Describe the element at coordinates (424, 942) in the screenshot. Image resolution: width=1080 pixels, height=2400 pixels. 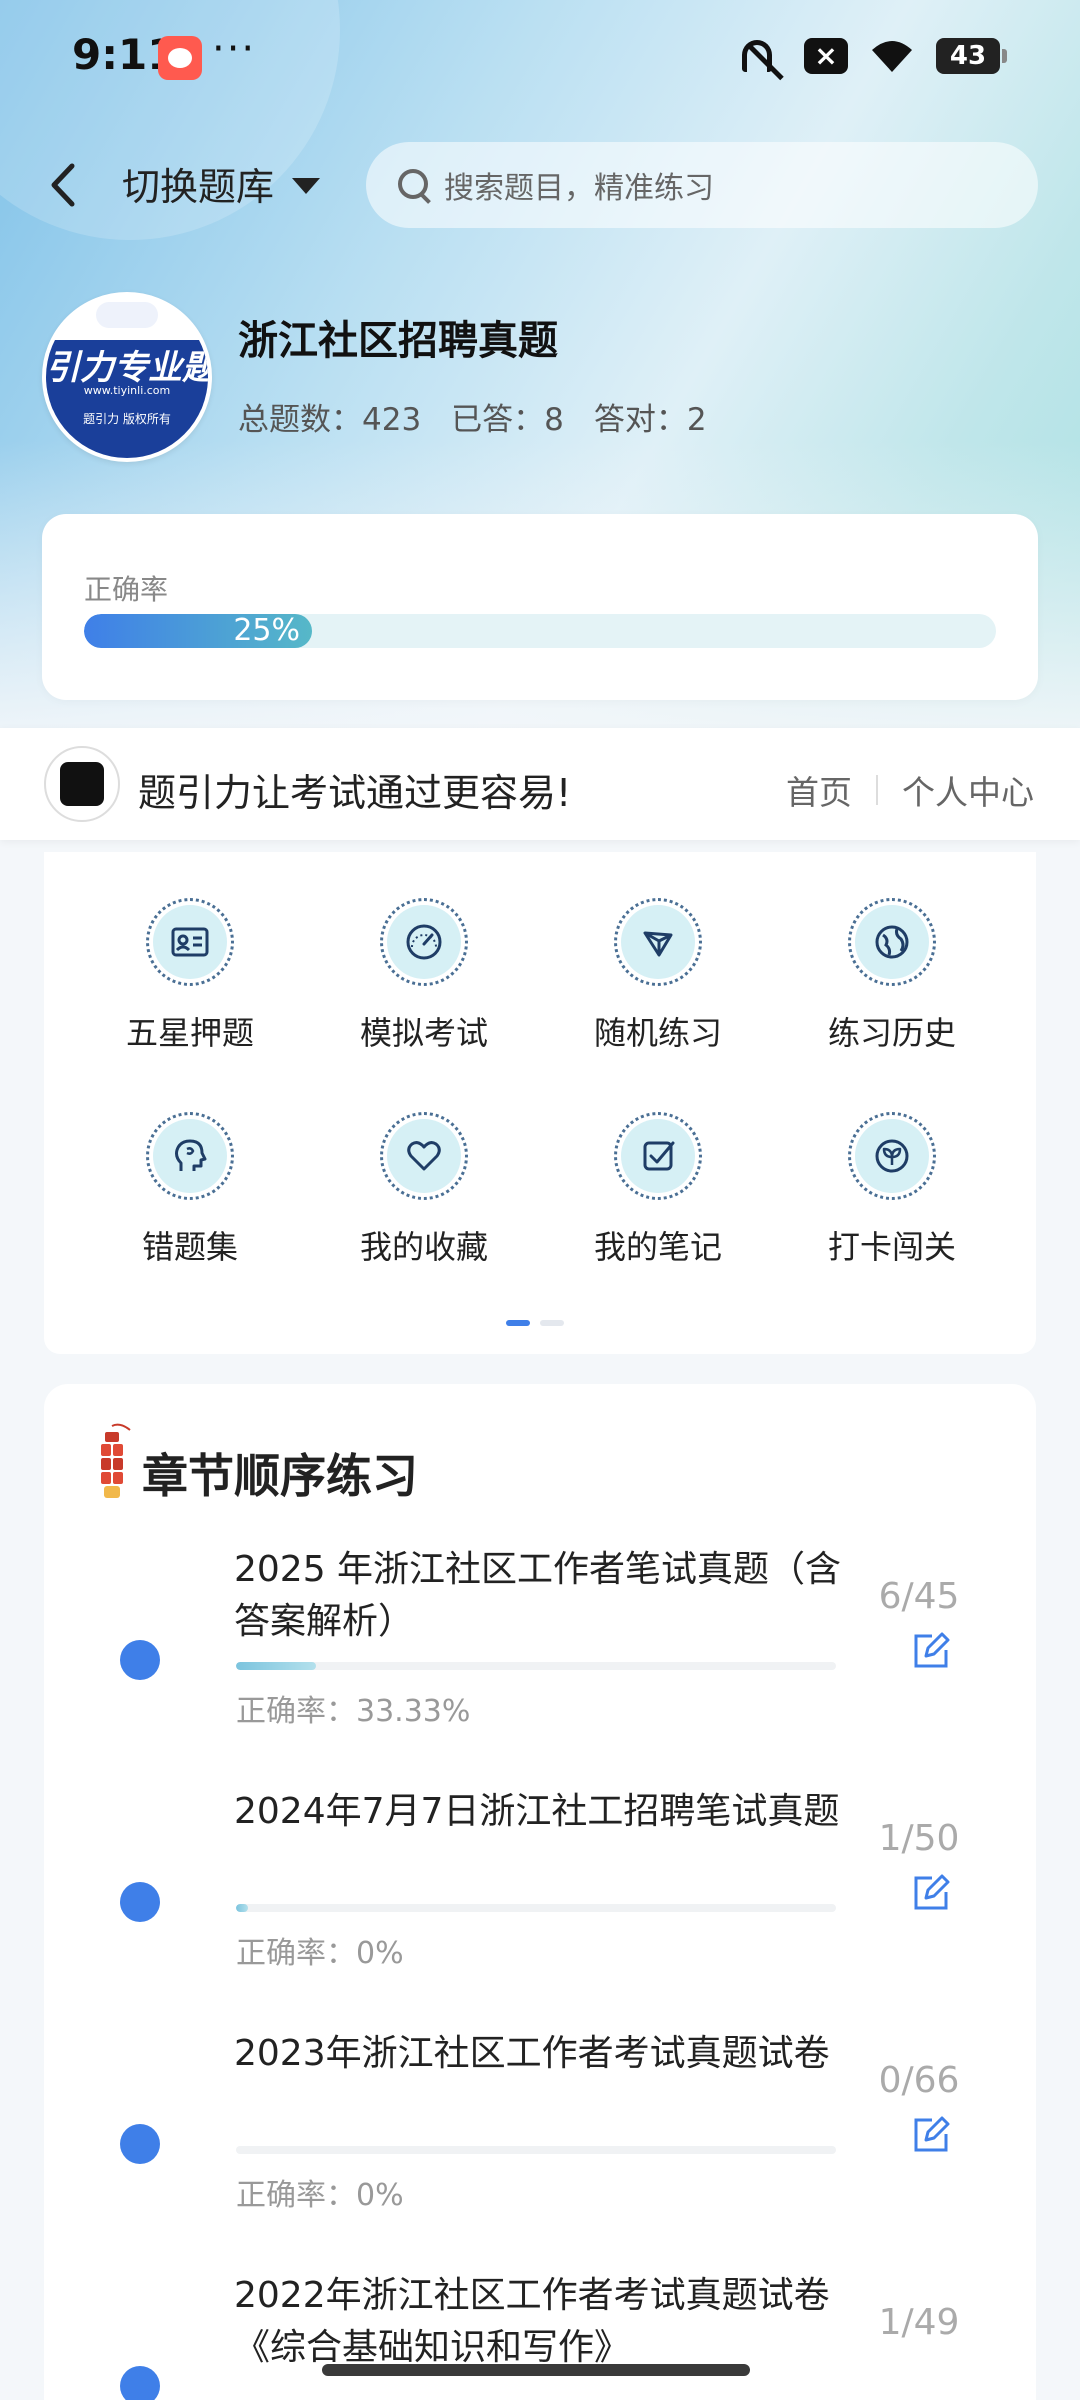
I see `gauge-icon` at that location.